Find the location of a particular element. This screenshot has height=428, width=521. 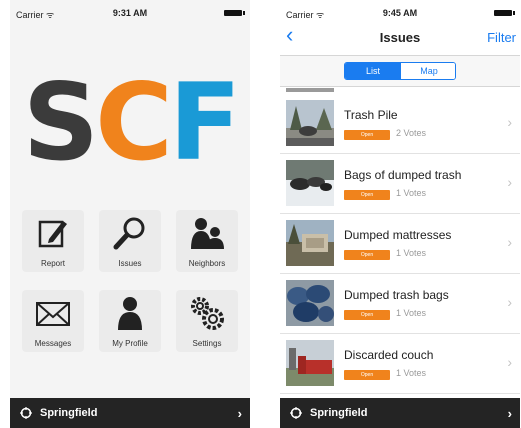

page-title: Issues is located at coordinates (400, 37).